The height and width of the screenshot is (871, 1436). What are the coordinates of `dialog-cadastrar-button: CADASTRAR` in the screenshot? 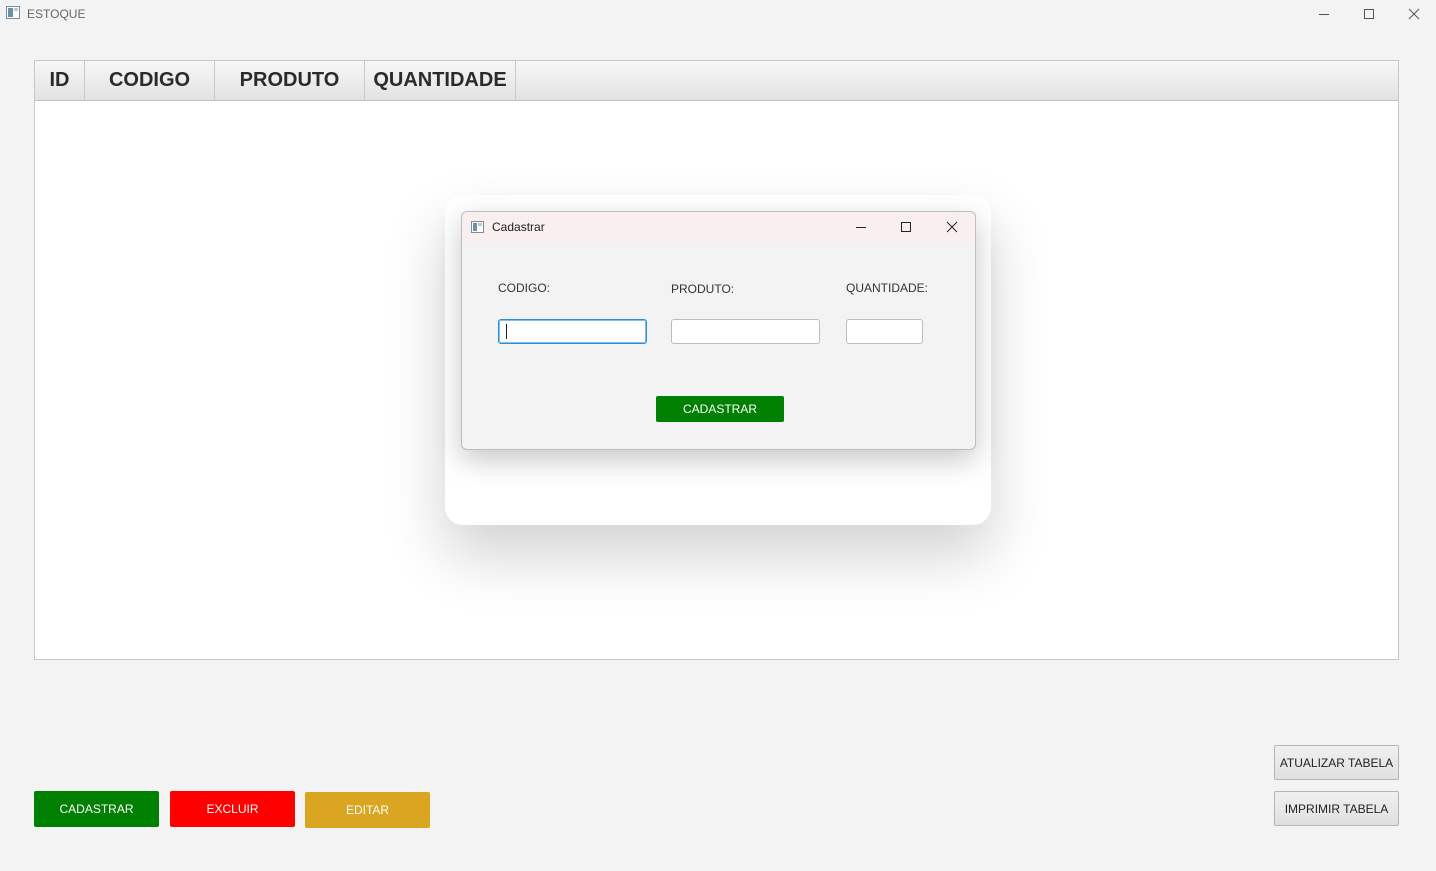 It's located at (720, 409).